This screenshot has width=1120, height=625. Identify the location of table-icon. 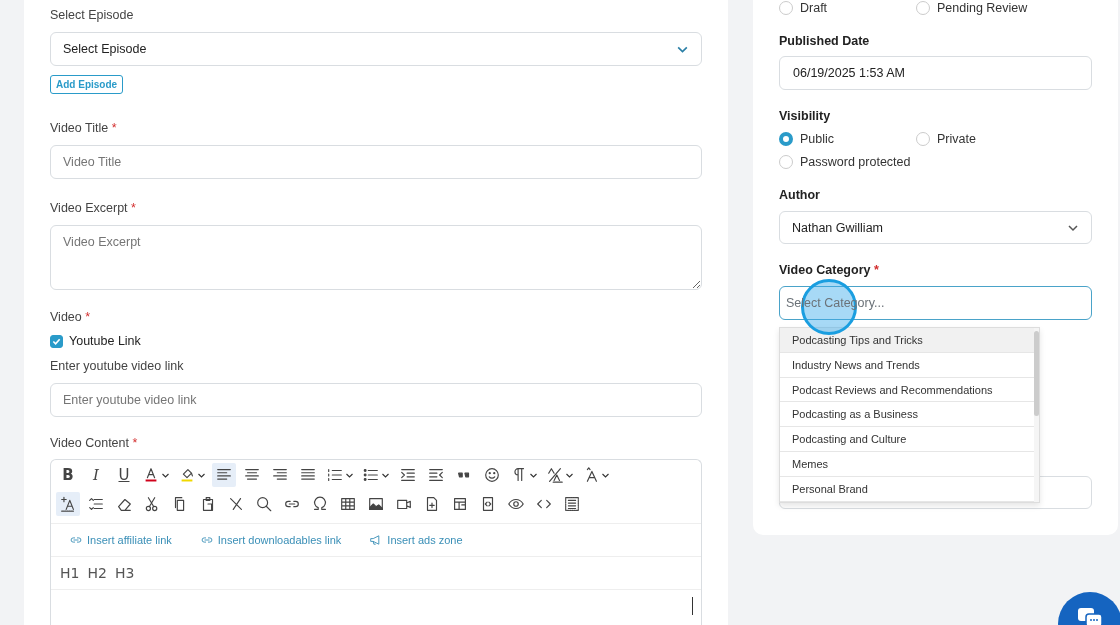
(348, 504).